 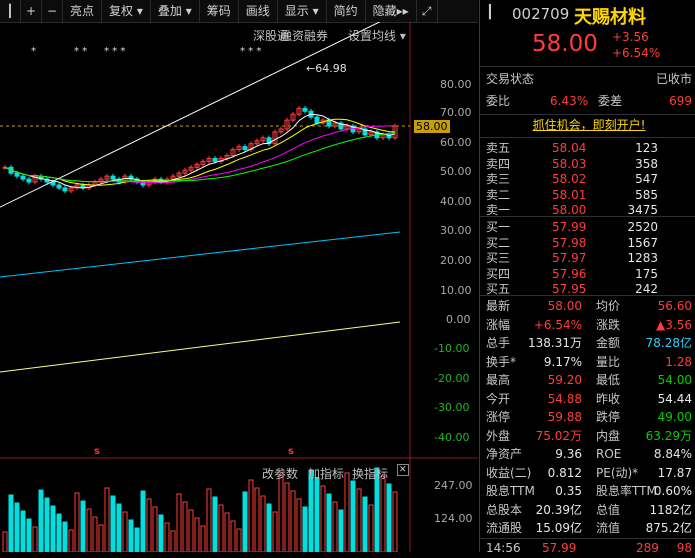 What do you see at coordinates (589, 79) in the screenshot?
I see `trade-status-row: 交易状态 已收市` at bounding box center [589, 79].